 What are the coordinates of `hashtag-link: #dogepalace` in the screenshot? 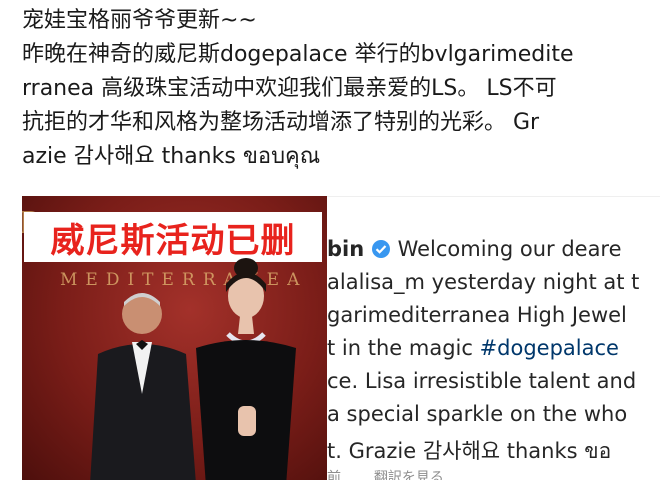 It's located at (549, 348).